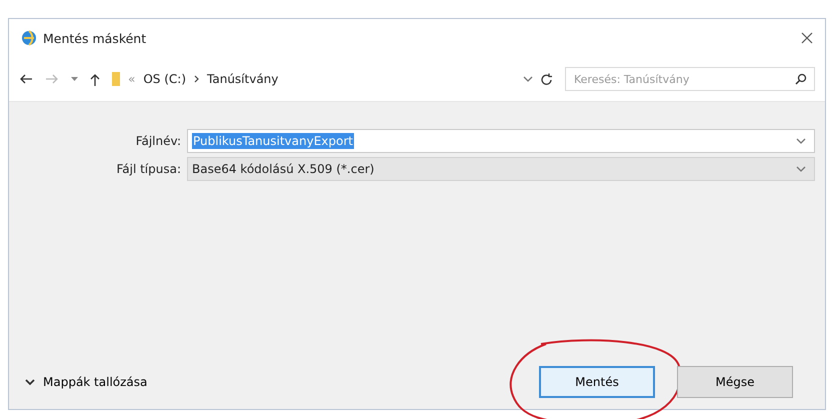  Describe the element at coordinates (801, 79) in the screenshot. I see `search-icon` at that location.